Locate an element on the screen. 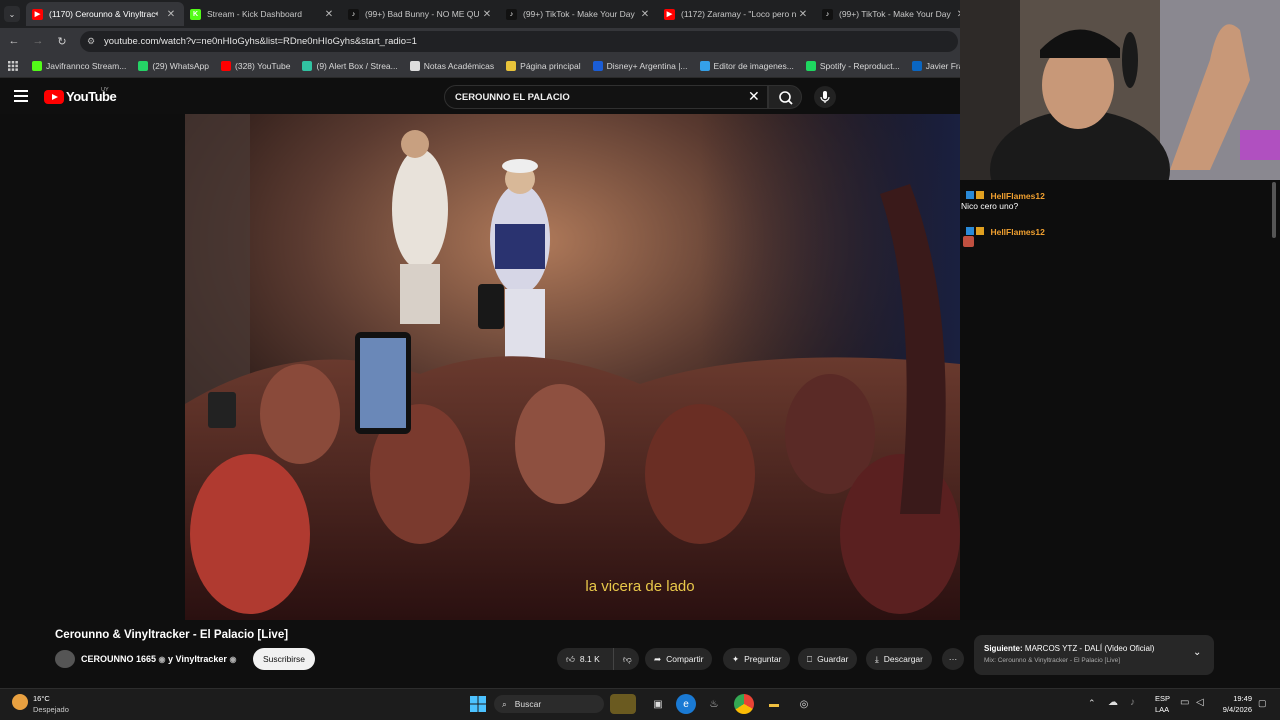 The image size is (1280, 720). notification-icon: ▢ is located at coordinates (1262, 703).